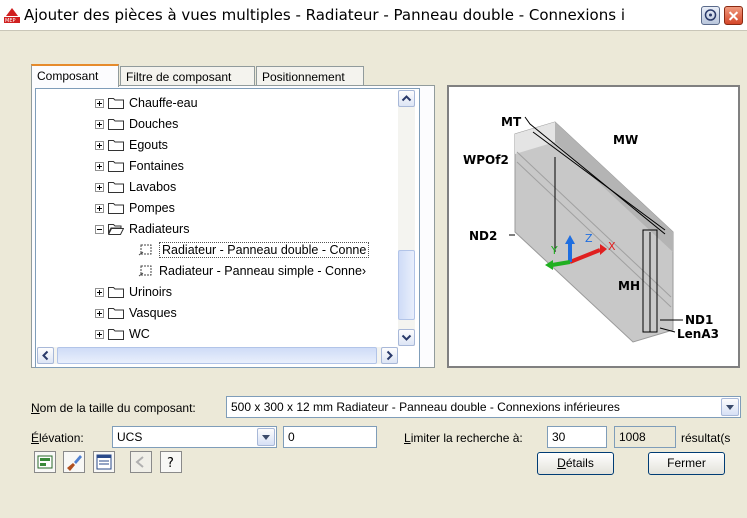 This screenshot has height=518, width=747. What do you see at coordinates (406, 285) in the screenshot?
I see `vertical-scroll-thumb` at bounding box center [406, 285].